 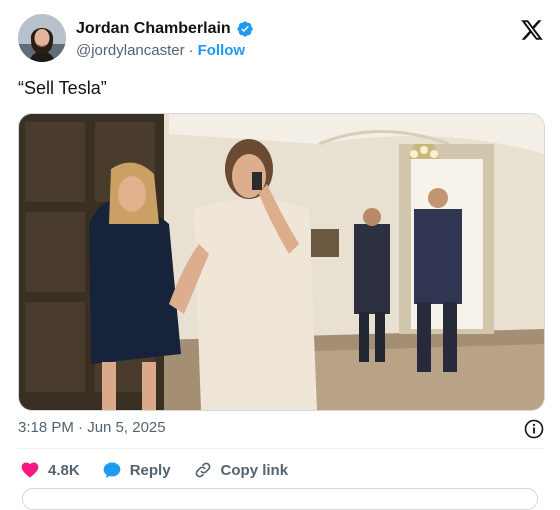 I want to click on author-name: Jordan Chamberlain, so click(x=153, y=29).